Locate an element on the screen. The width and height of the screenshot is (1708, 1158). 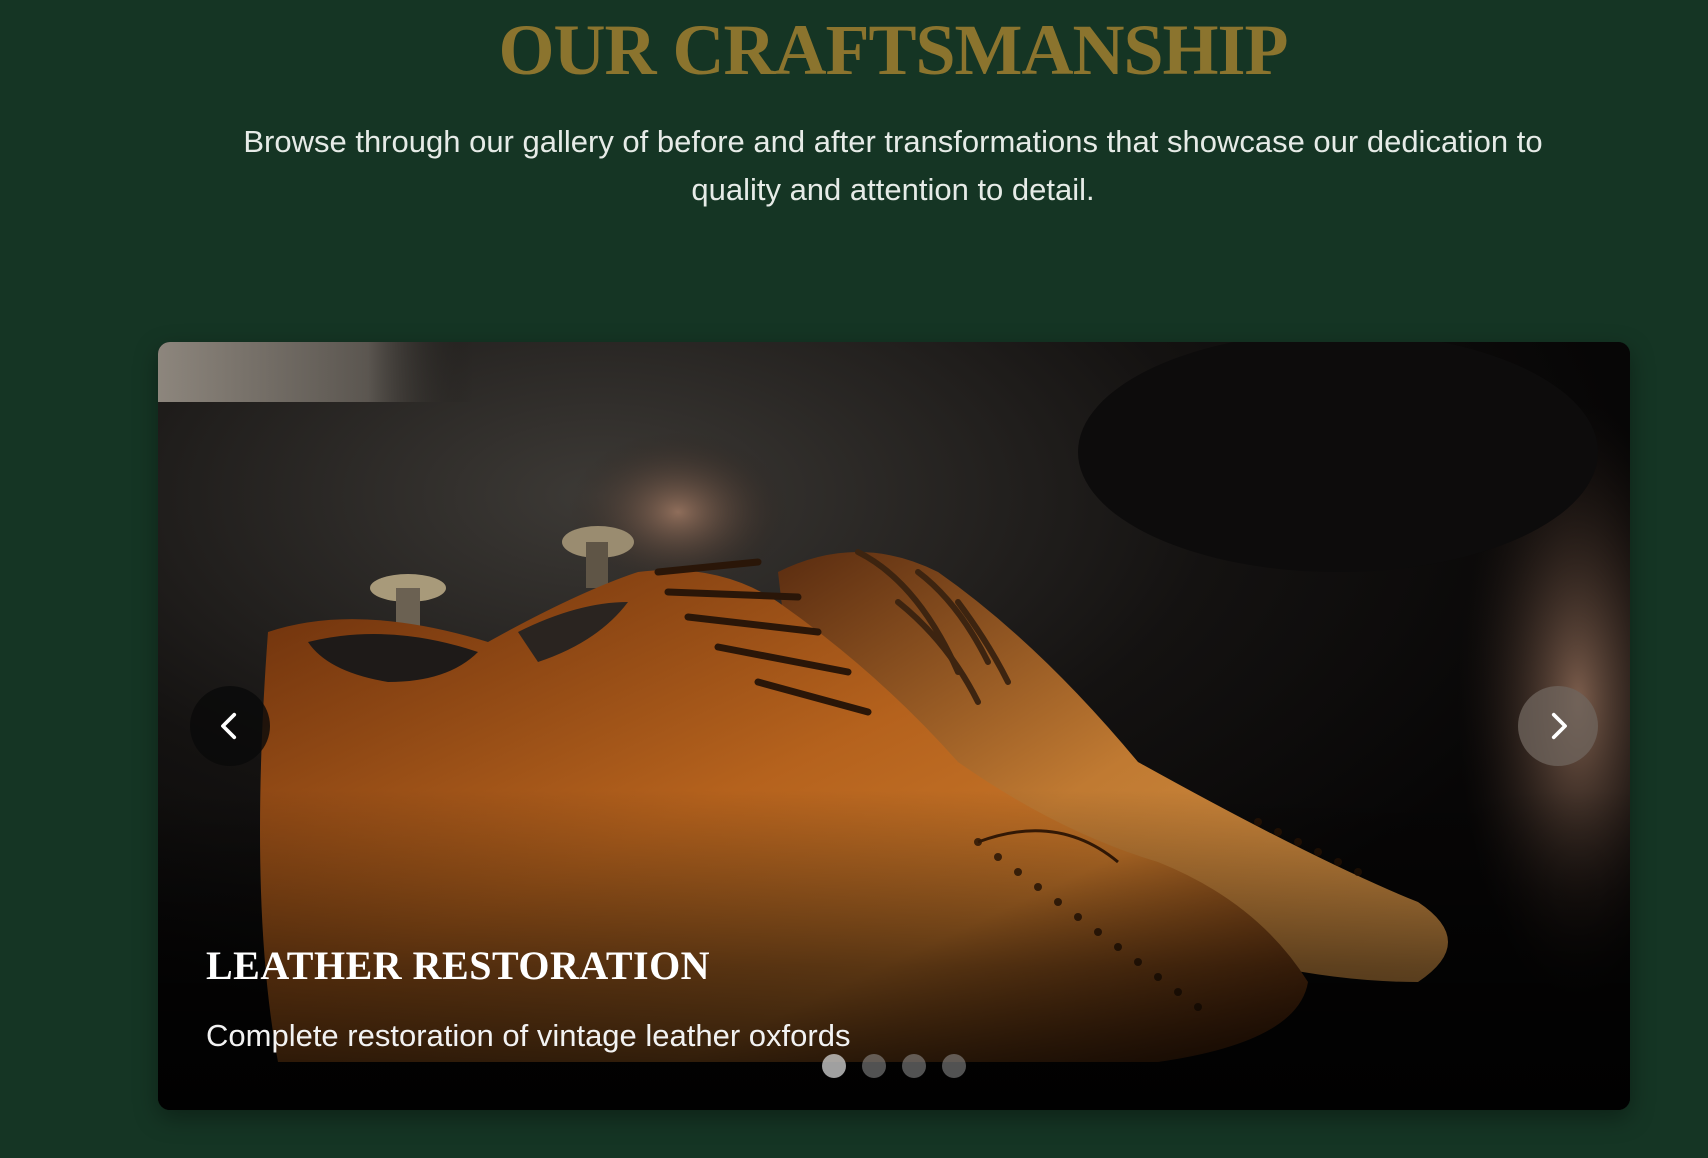
next-slide-button is located at coordinates (1558, 726).